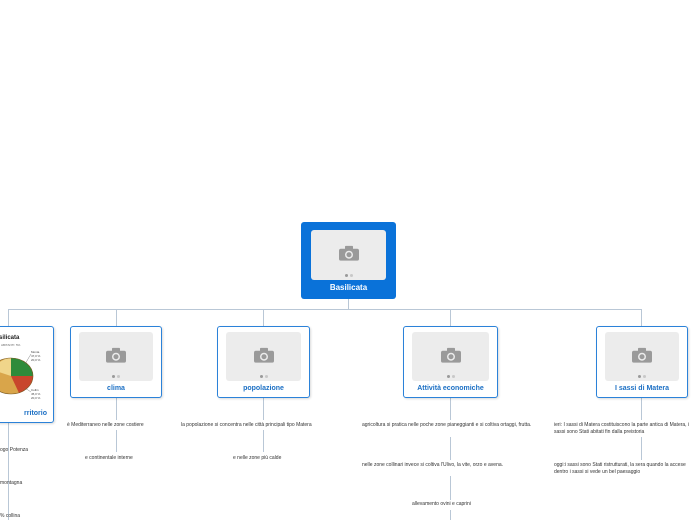  I want to click on clima-leaf-1: è Mediterraneo nelle zone costiere, so click(105, 425).